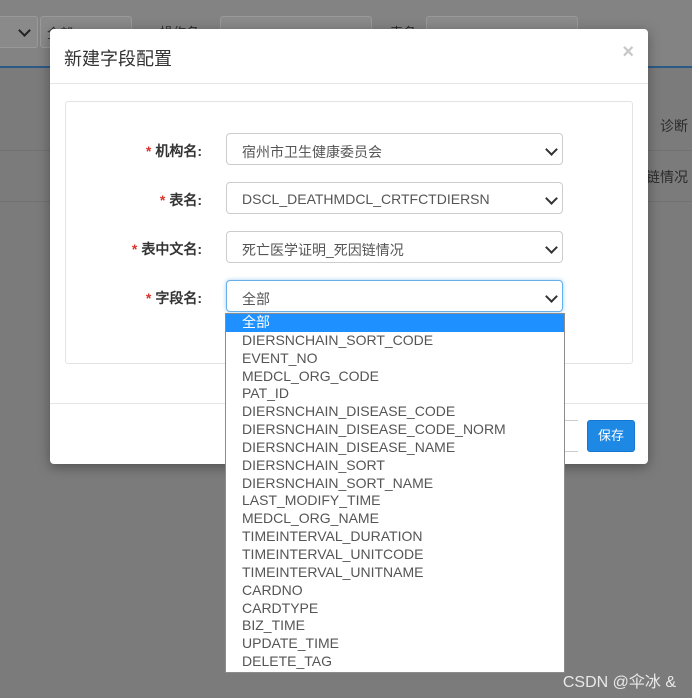  I want to click on form-row-table: * 表名: DSCL_DEATHMDCL_CRTFCTDIERSN, so click(349, 199).